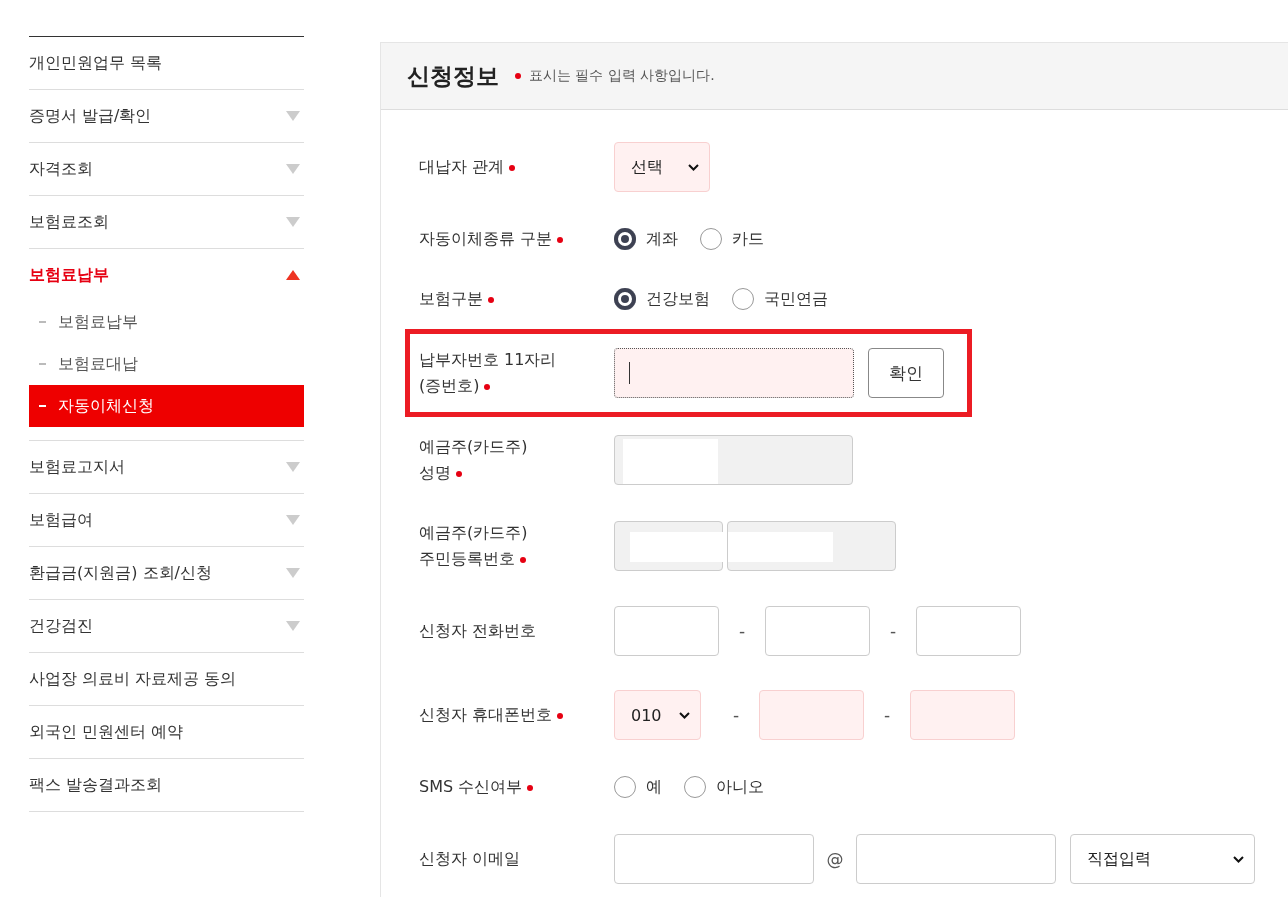 This screenshot has width=1288, height=897. Describe the element at coordinates (471, 786) in the screenshot. I see `field-label: SMS 수신여부` at that location.